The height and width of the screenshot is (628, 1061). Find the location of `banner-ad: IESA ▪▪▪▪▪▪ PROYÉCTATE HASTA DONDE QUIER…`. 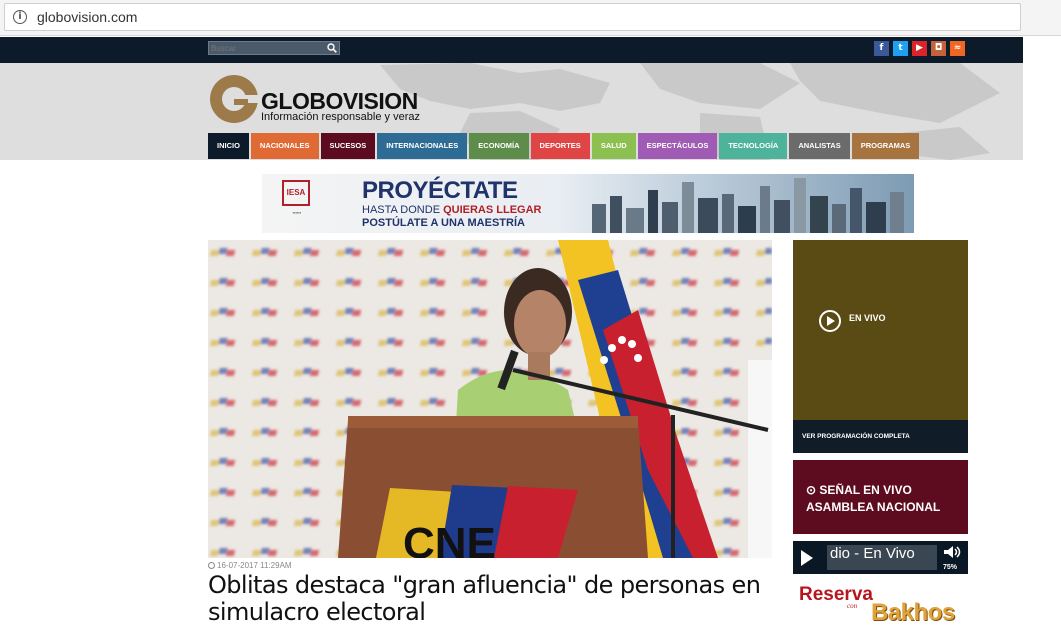

banner-ad: IESA ▪▪▪▪▪▪ PROYÉCTATE HASTA DONDE QUIER… is located at coordinates (588, 203).